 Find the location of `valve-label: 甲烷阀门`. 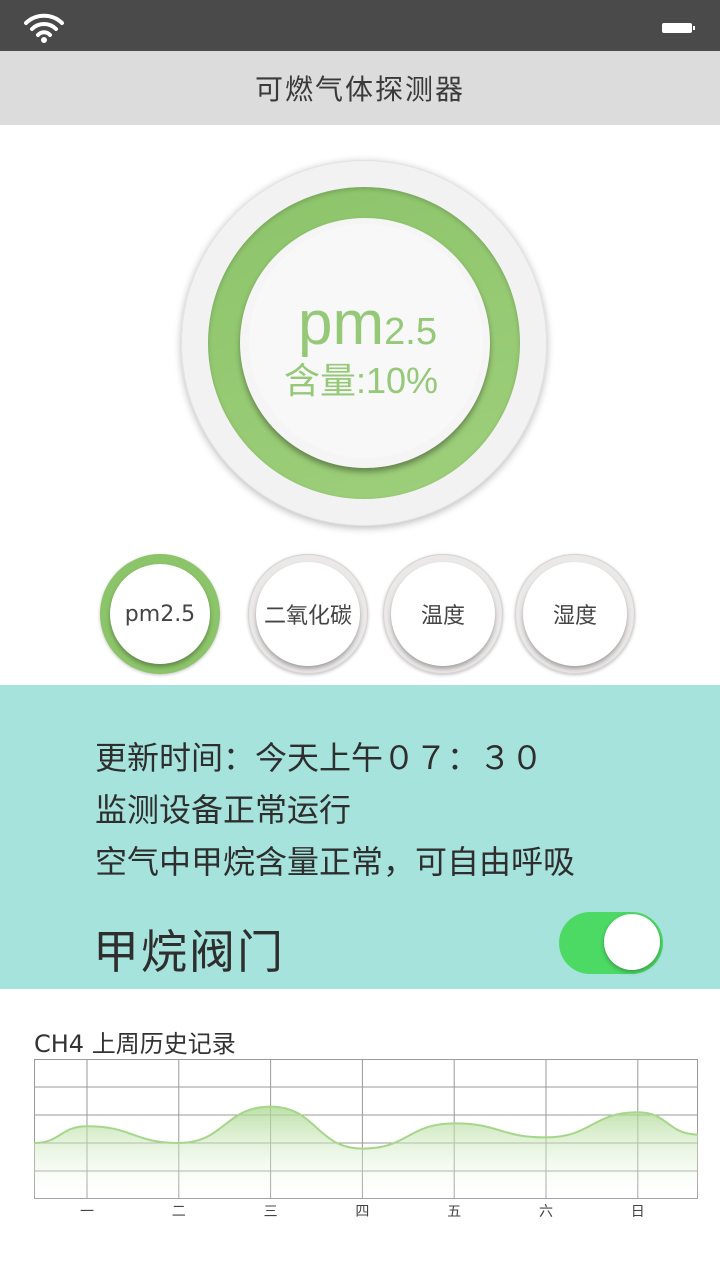

valve-label: 甲烷阀门 is located at coordinates (189, 952).